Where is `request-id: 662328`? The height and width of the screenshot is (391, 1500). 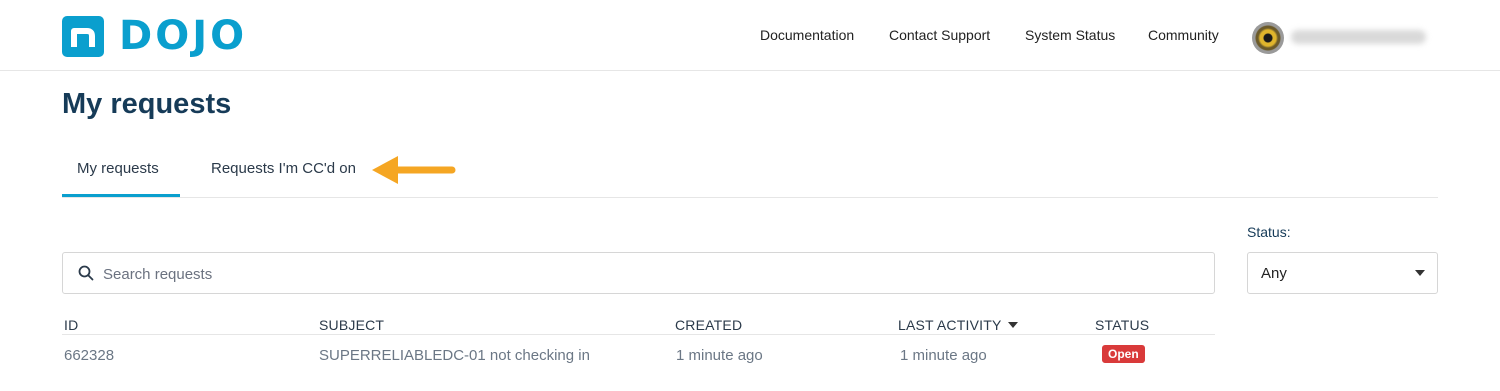 request-id: 662328 is located at coordinates (89, 355).